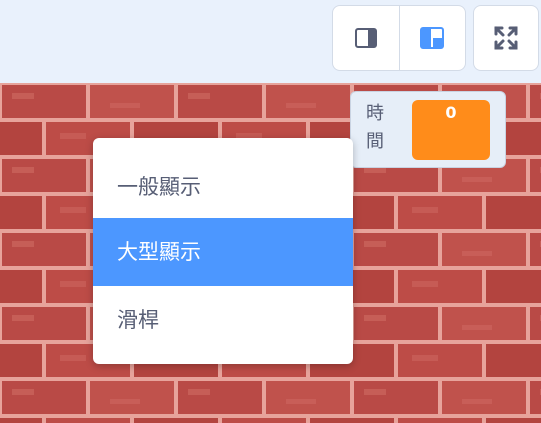  What do you see at coordinates (223, 320) in the screenshot?
I see `menu-item-slider: 滑桿` at bounding box center [223, 320].